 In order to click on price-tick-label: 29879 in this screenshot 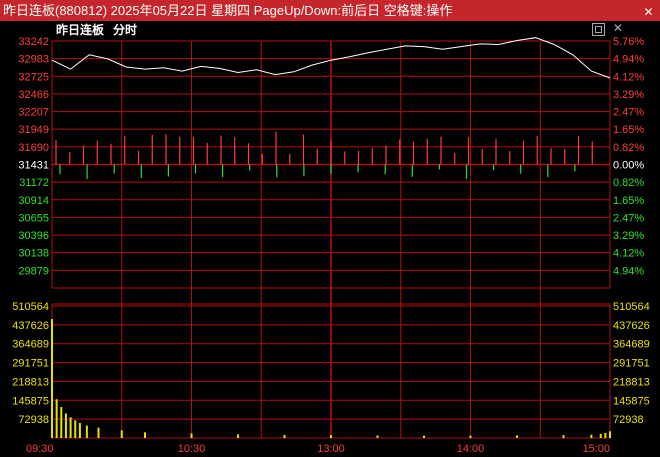, I will do `click(33, 271)`.